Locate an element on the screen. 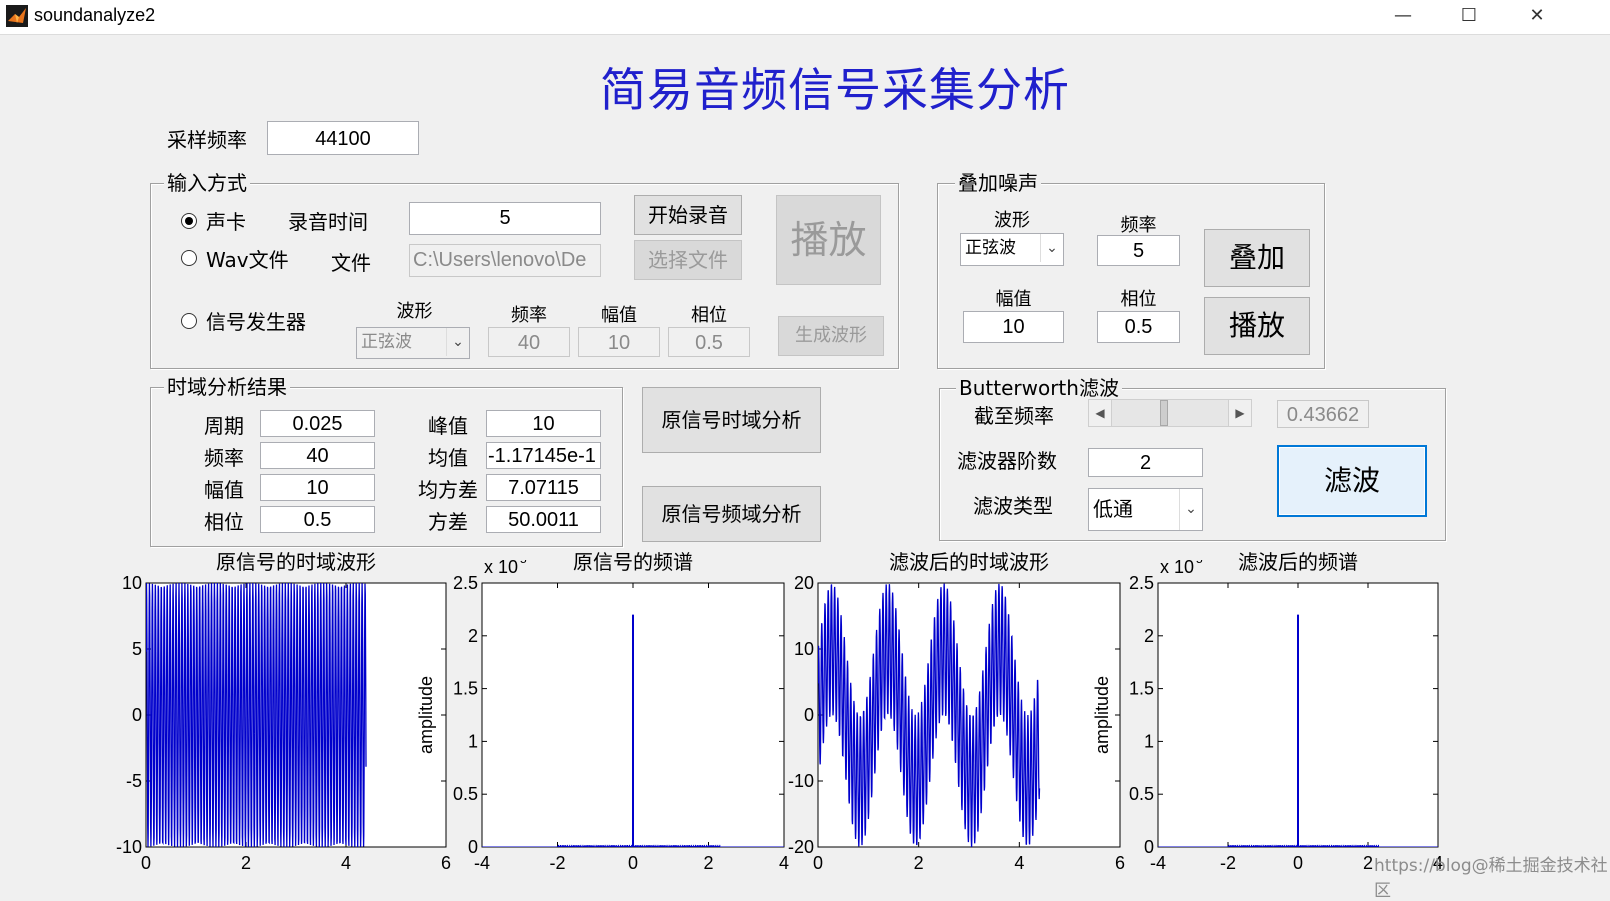 The height and width of the screenshot is (901, 1610). period-label: 周期 is located at coordinates (224, 426).